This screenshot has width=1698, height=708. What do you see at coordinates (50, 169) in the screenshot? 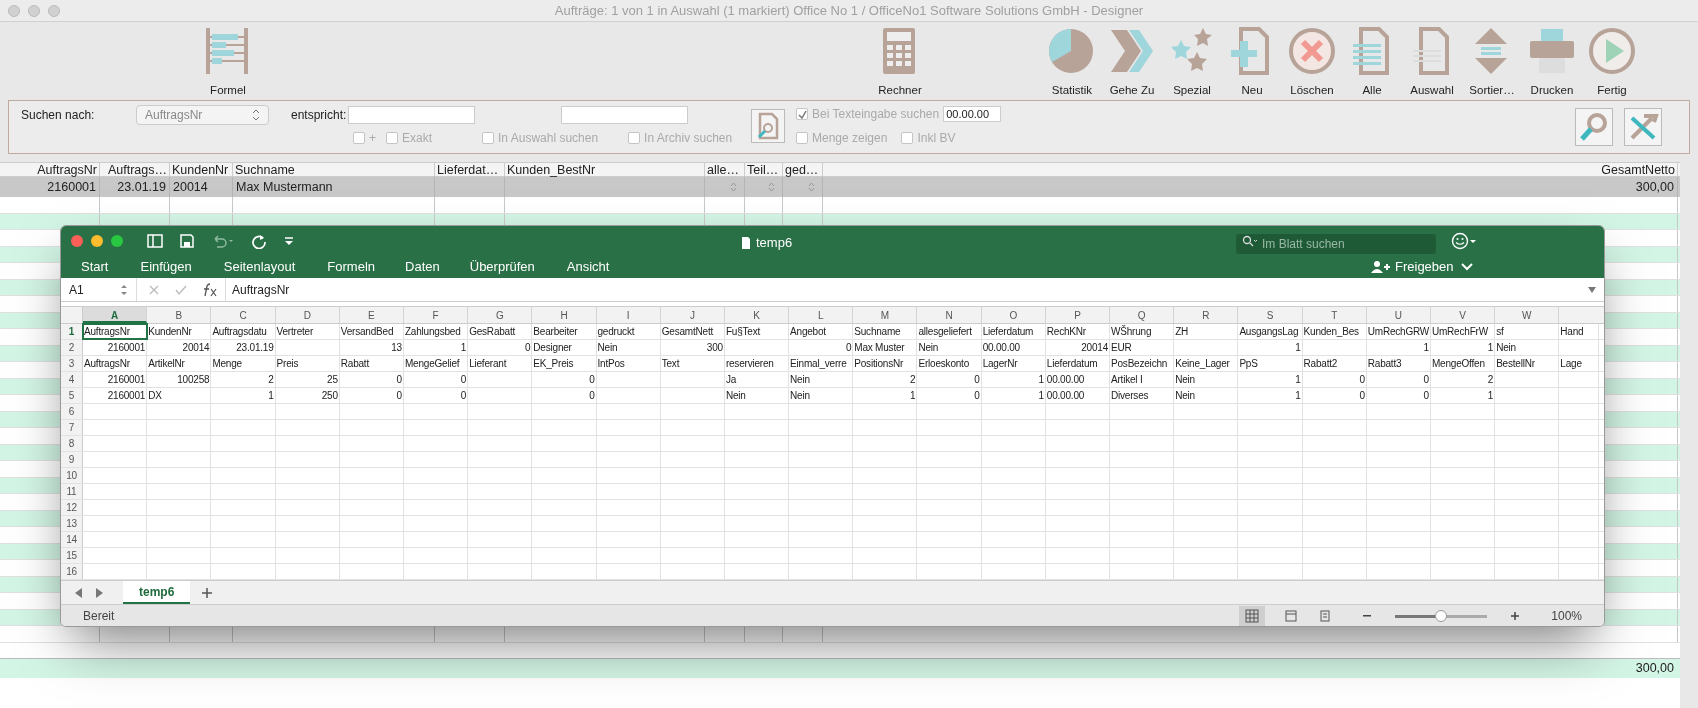
I see `column-header: AuftragsNr` at bounding box center [50, 169].